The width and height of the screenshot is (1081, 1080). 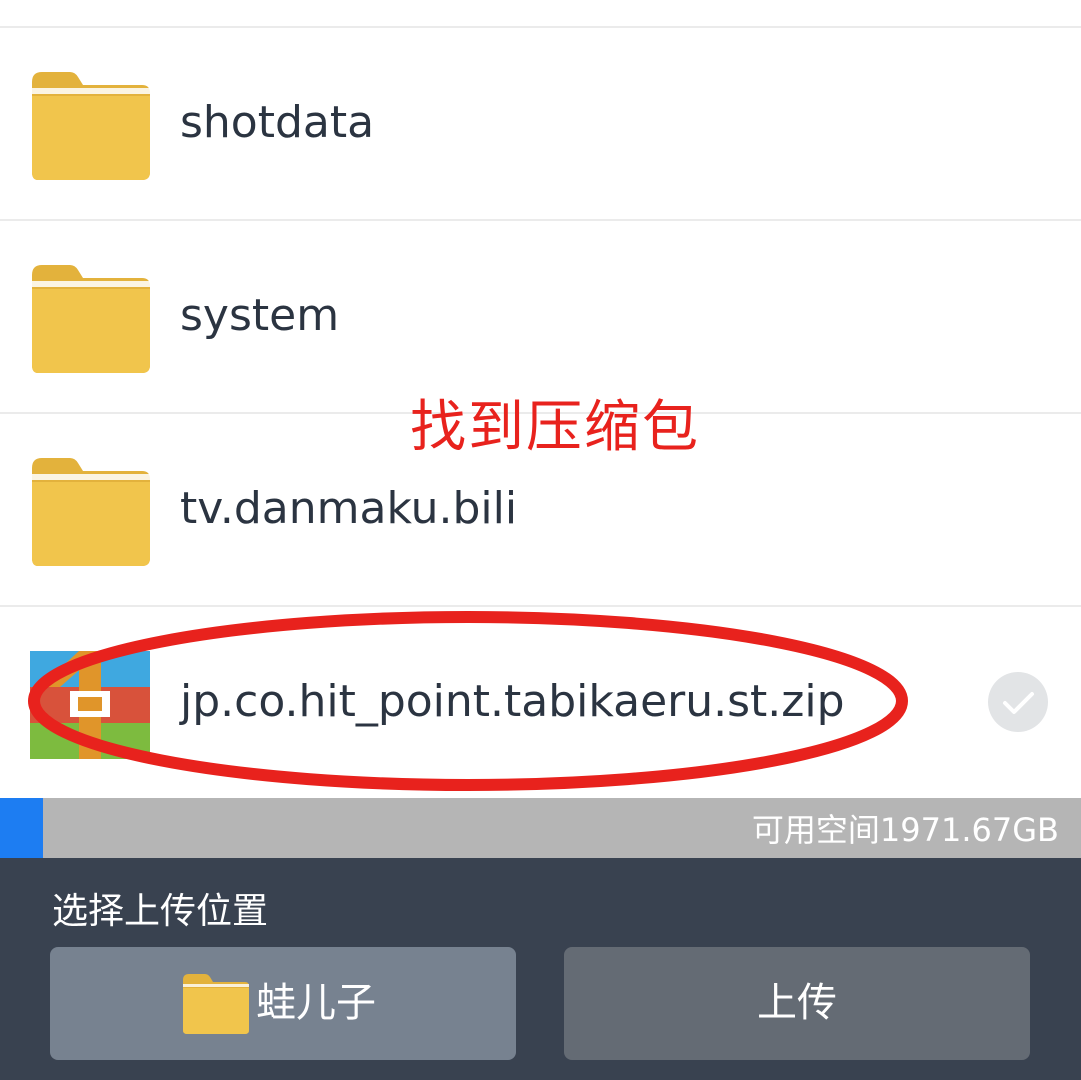 I want to click on storage-used-fill, so click(x=22, y=828).